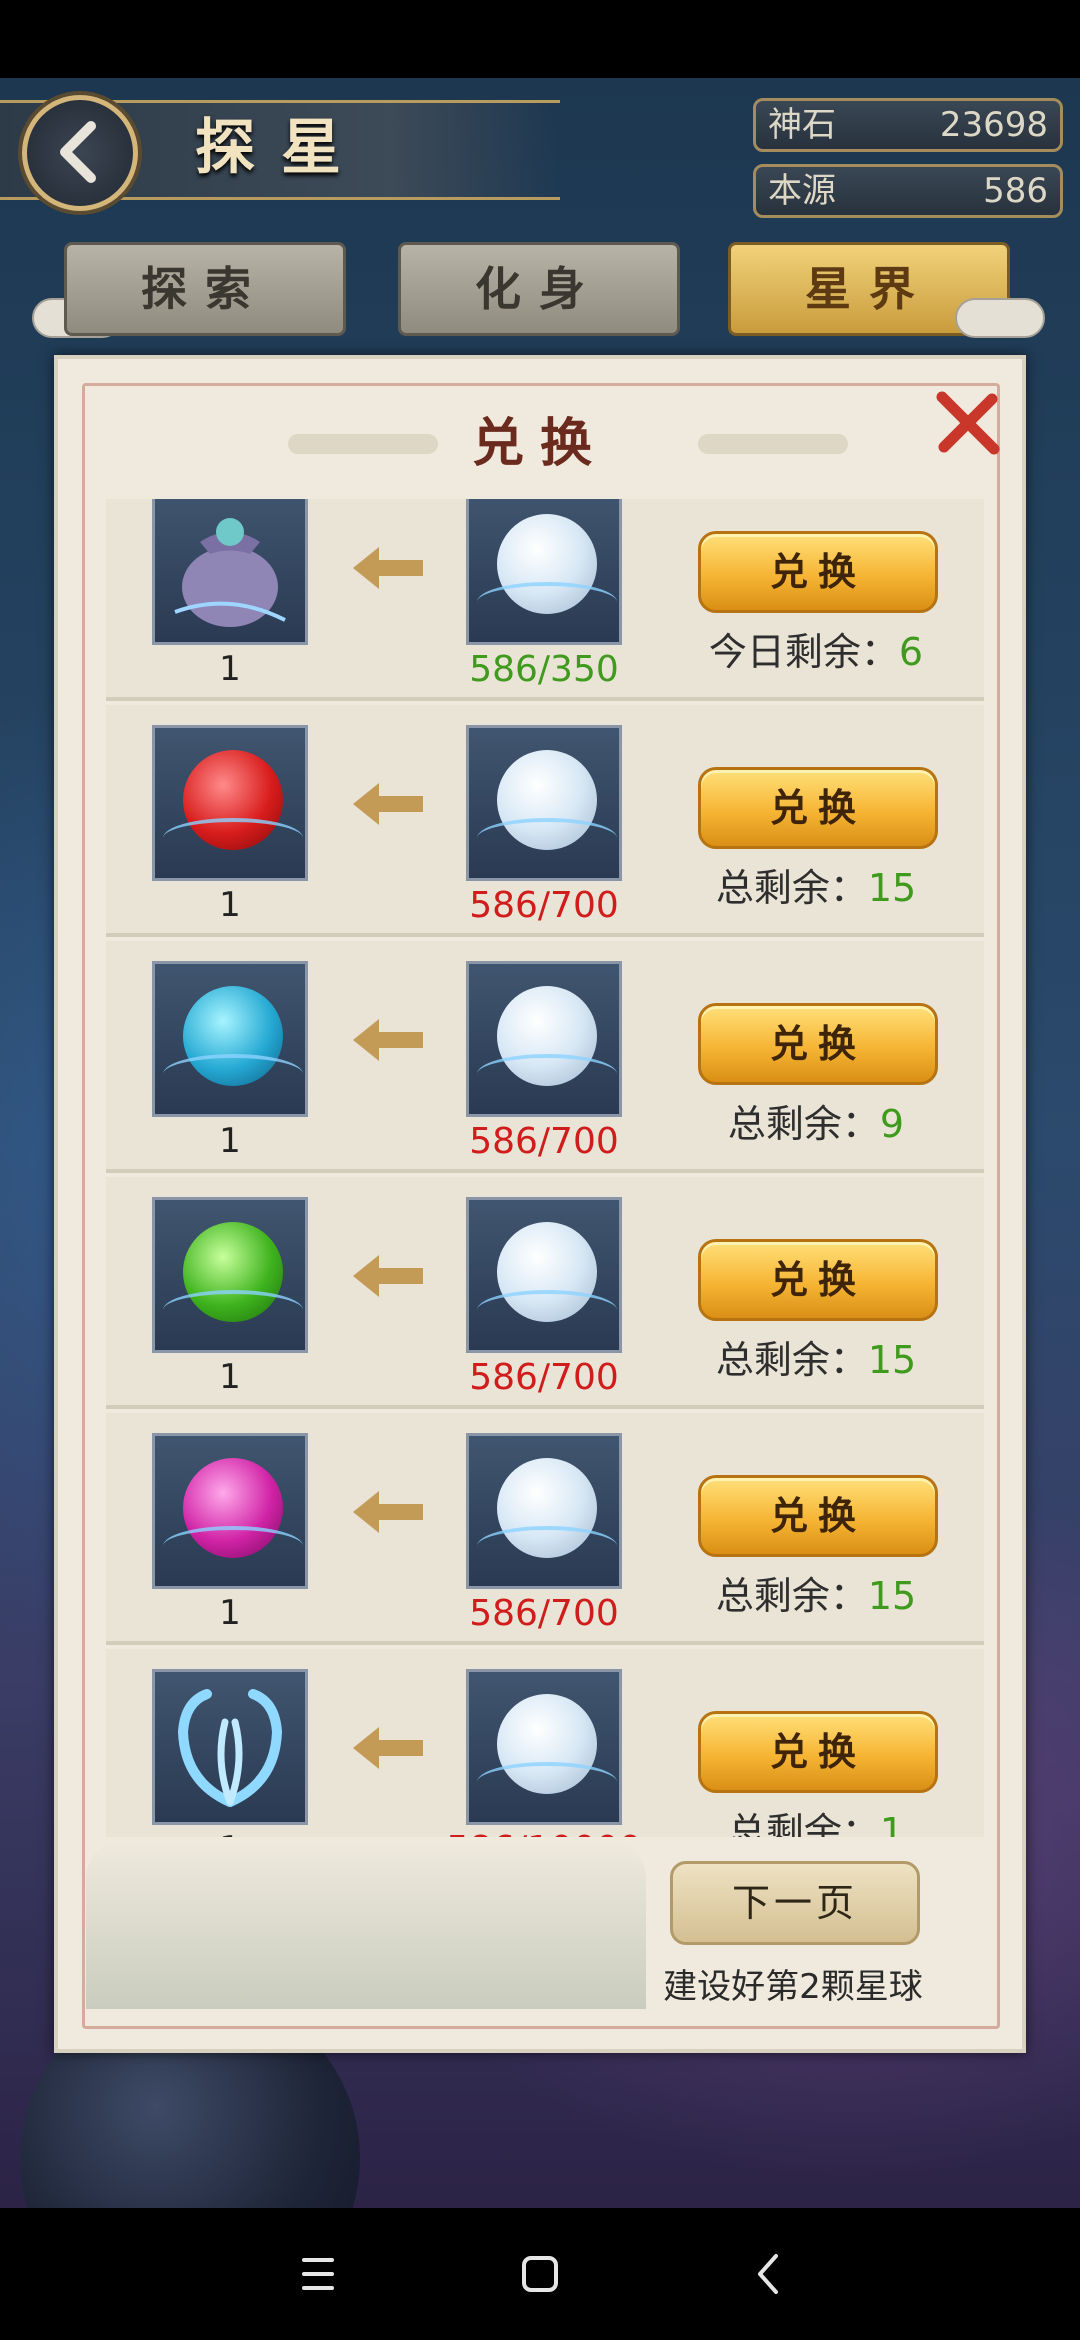  I want to click on remaining-count: 总剩余：1, so click(816, 1819).